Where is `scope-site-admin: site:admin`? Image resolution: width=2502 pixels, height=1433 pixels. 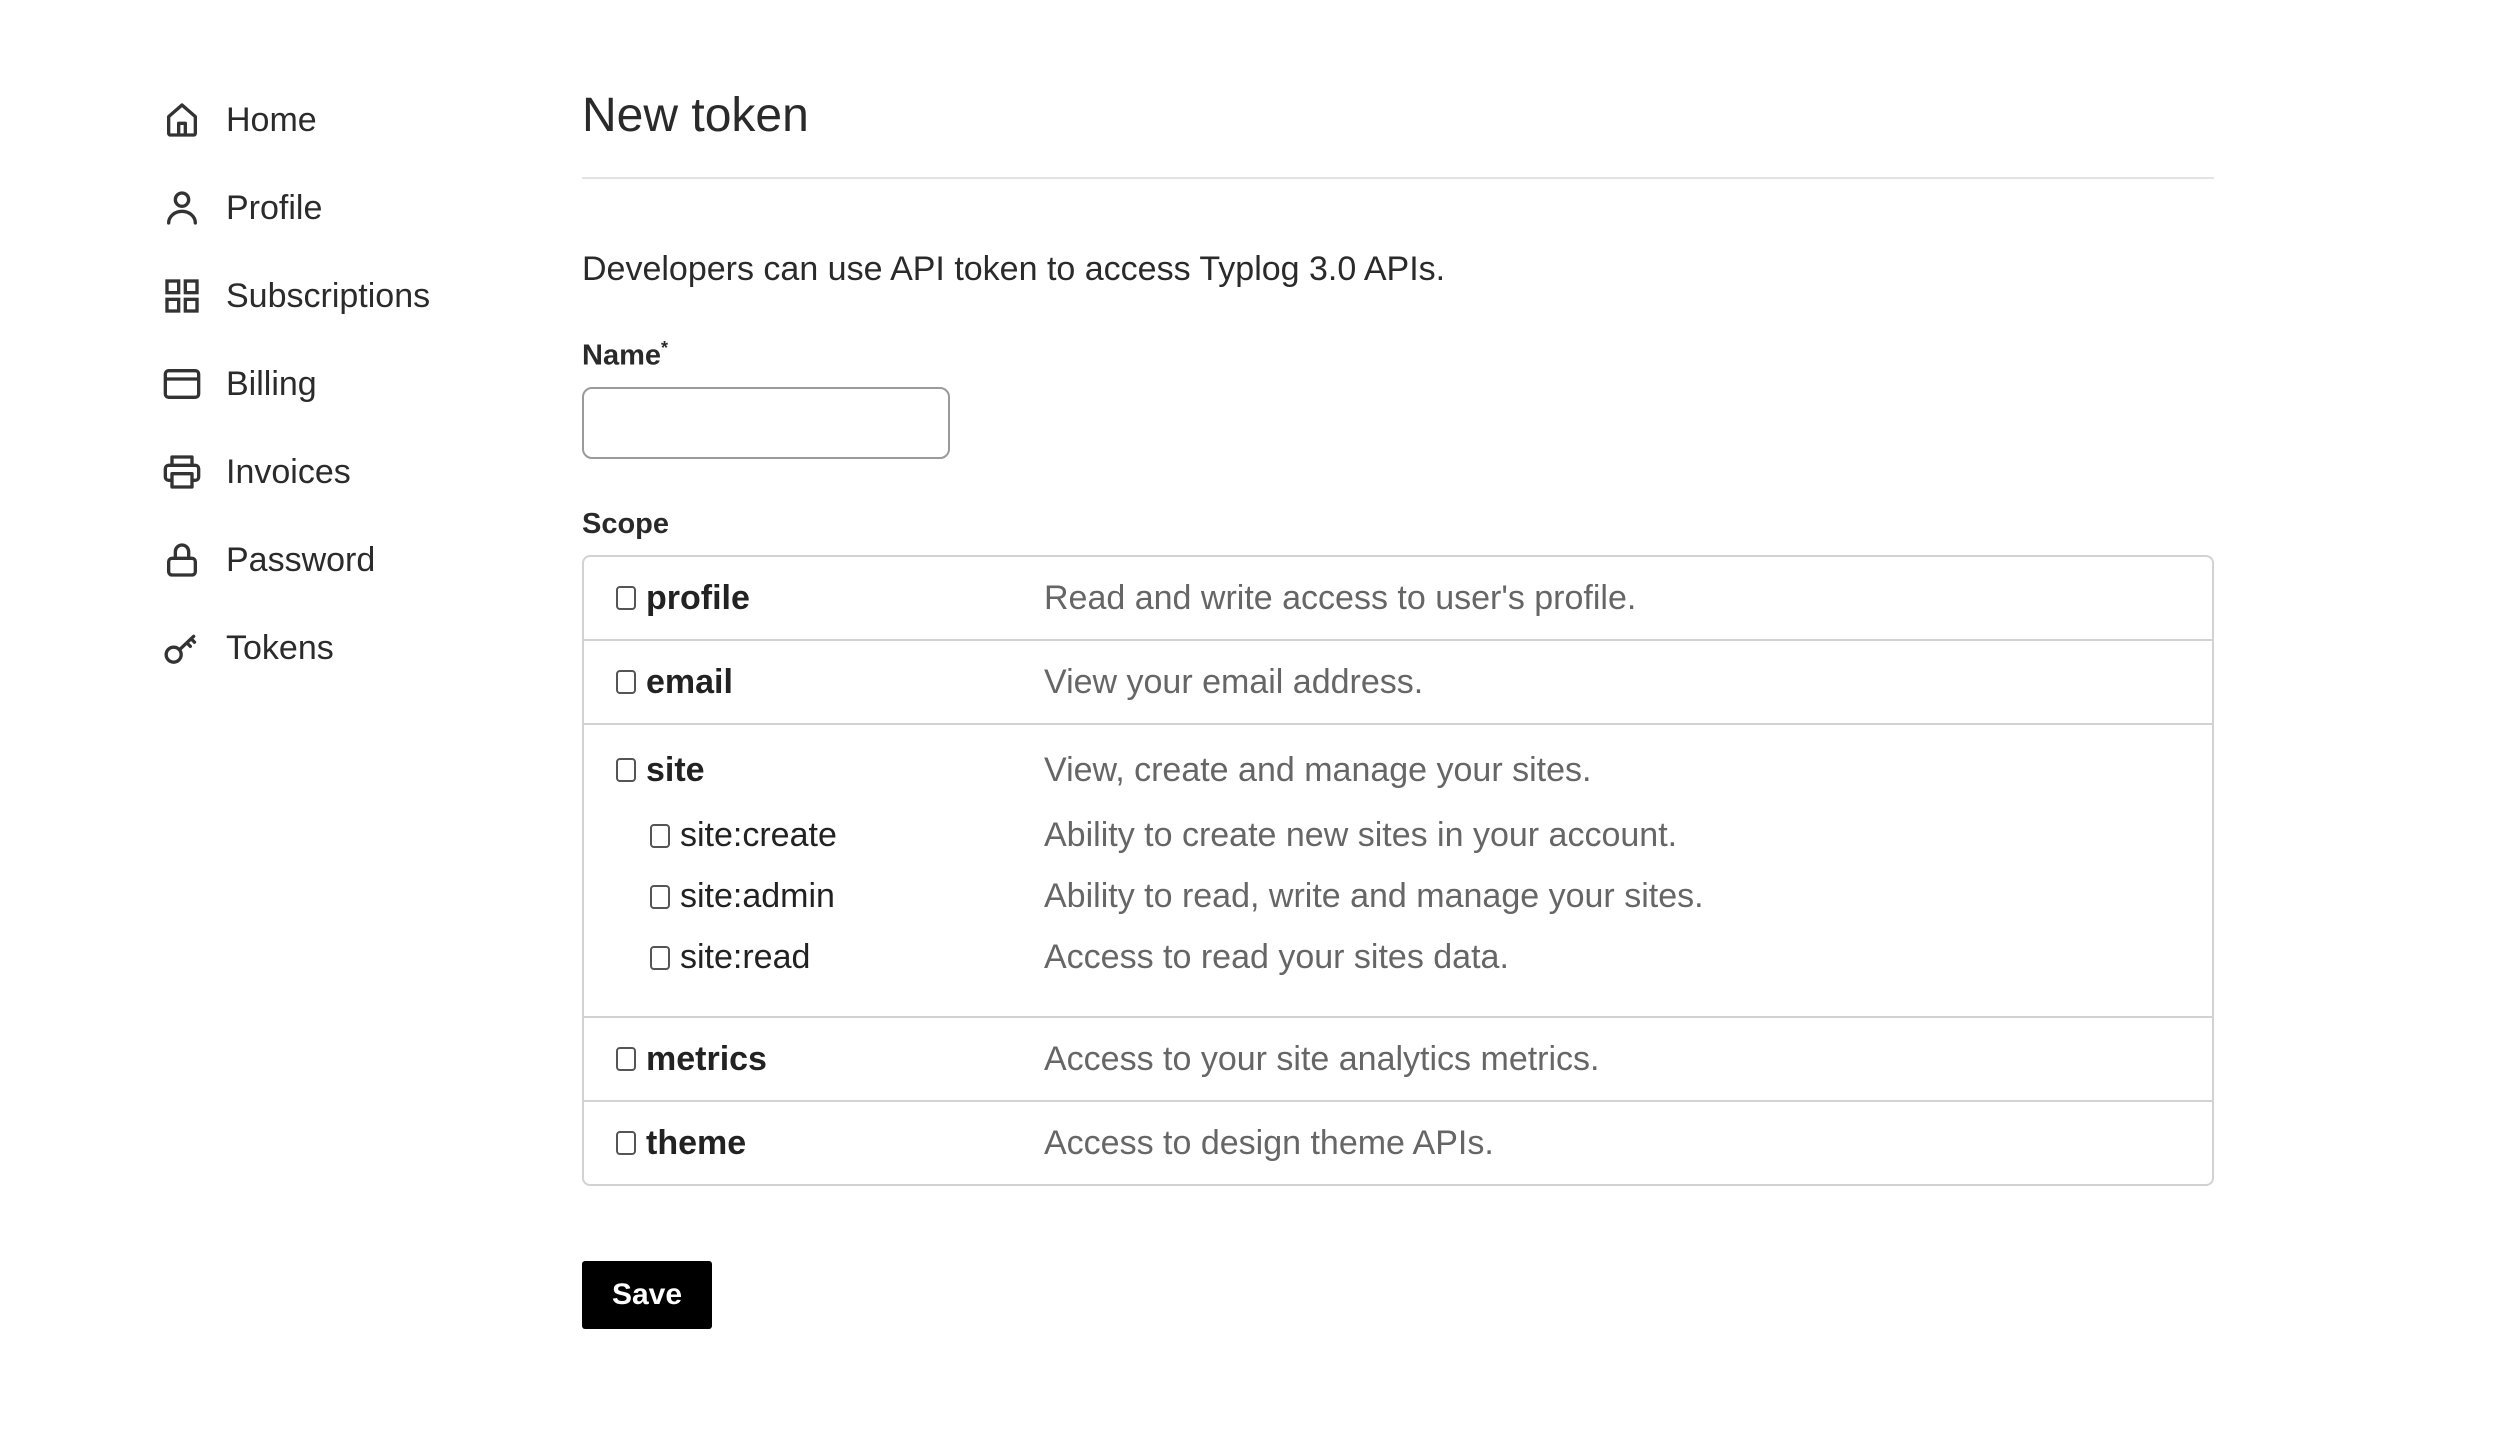 scope-site-admin: site:admin is located at coordinates (814, 896).